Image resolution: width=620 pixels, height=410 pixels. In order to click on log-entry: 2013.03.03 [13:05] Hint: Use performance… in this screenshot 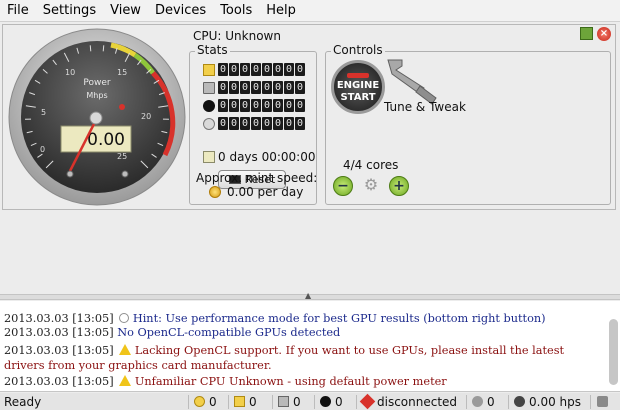, I will do `click(302, 318)`.